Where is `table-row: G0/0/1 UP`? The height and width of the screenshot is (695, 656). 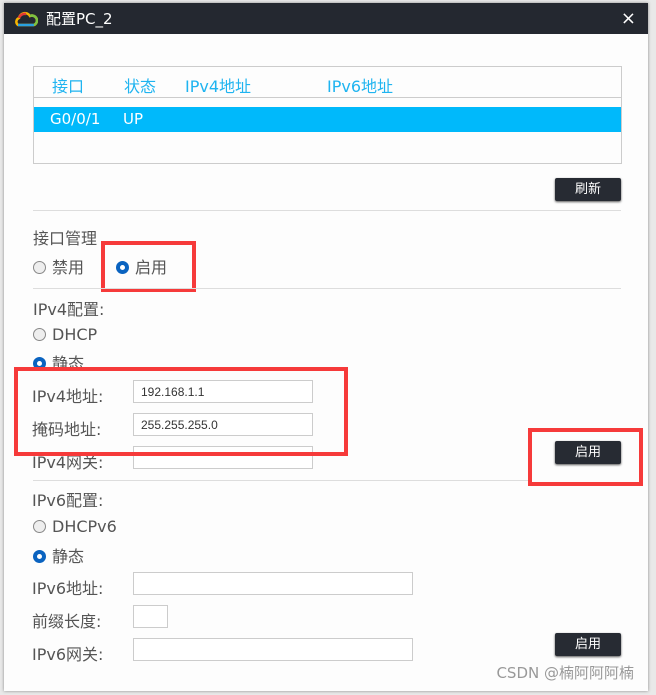 table-row: G0/0/1 UP is located at coordinates (327, 119).